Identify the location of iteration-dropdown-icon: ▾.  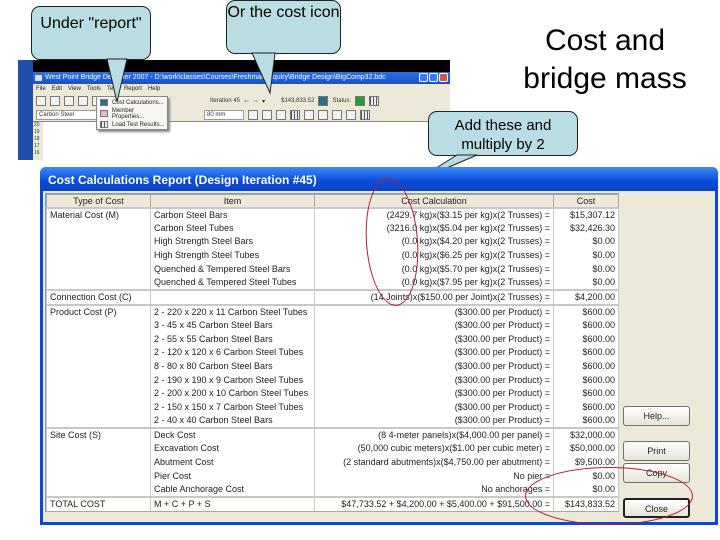
(263, 101).